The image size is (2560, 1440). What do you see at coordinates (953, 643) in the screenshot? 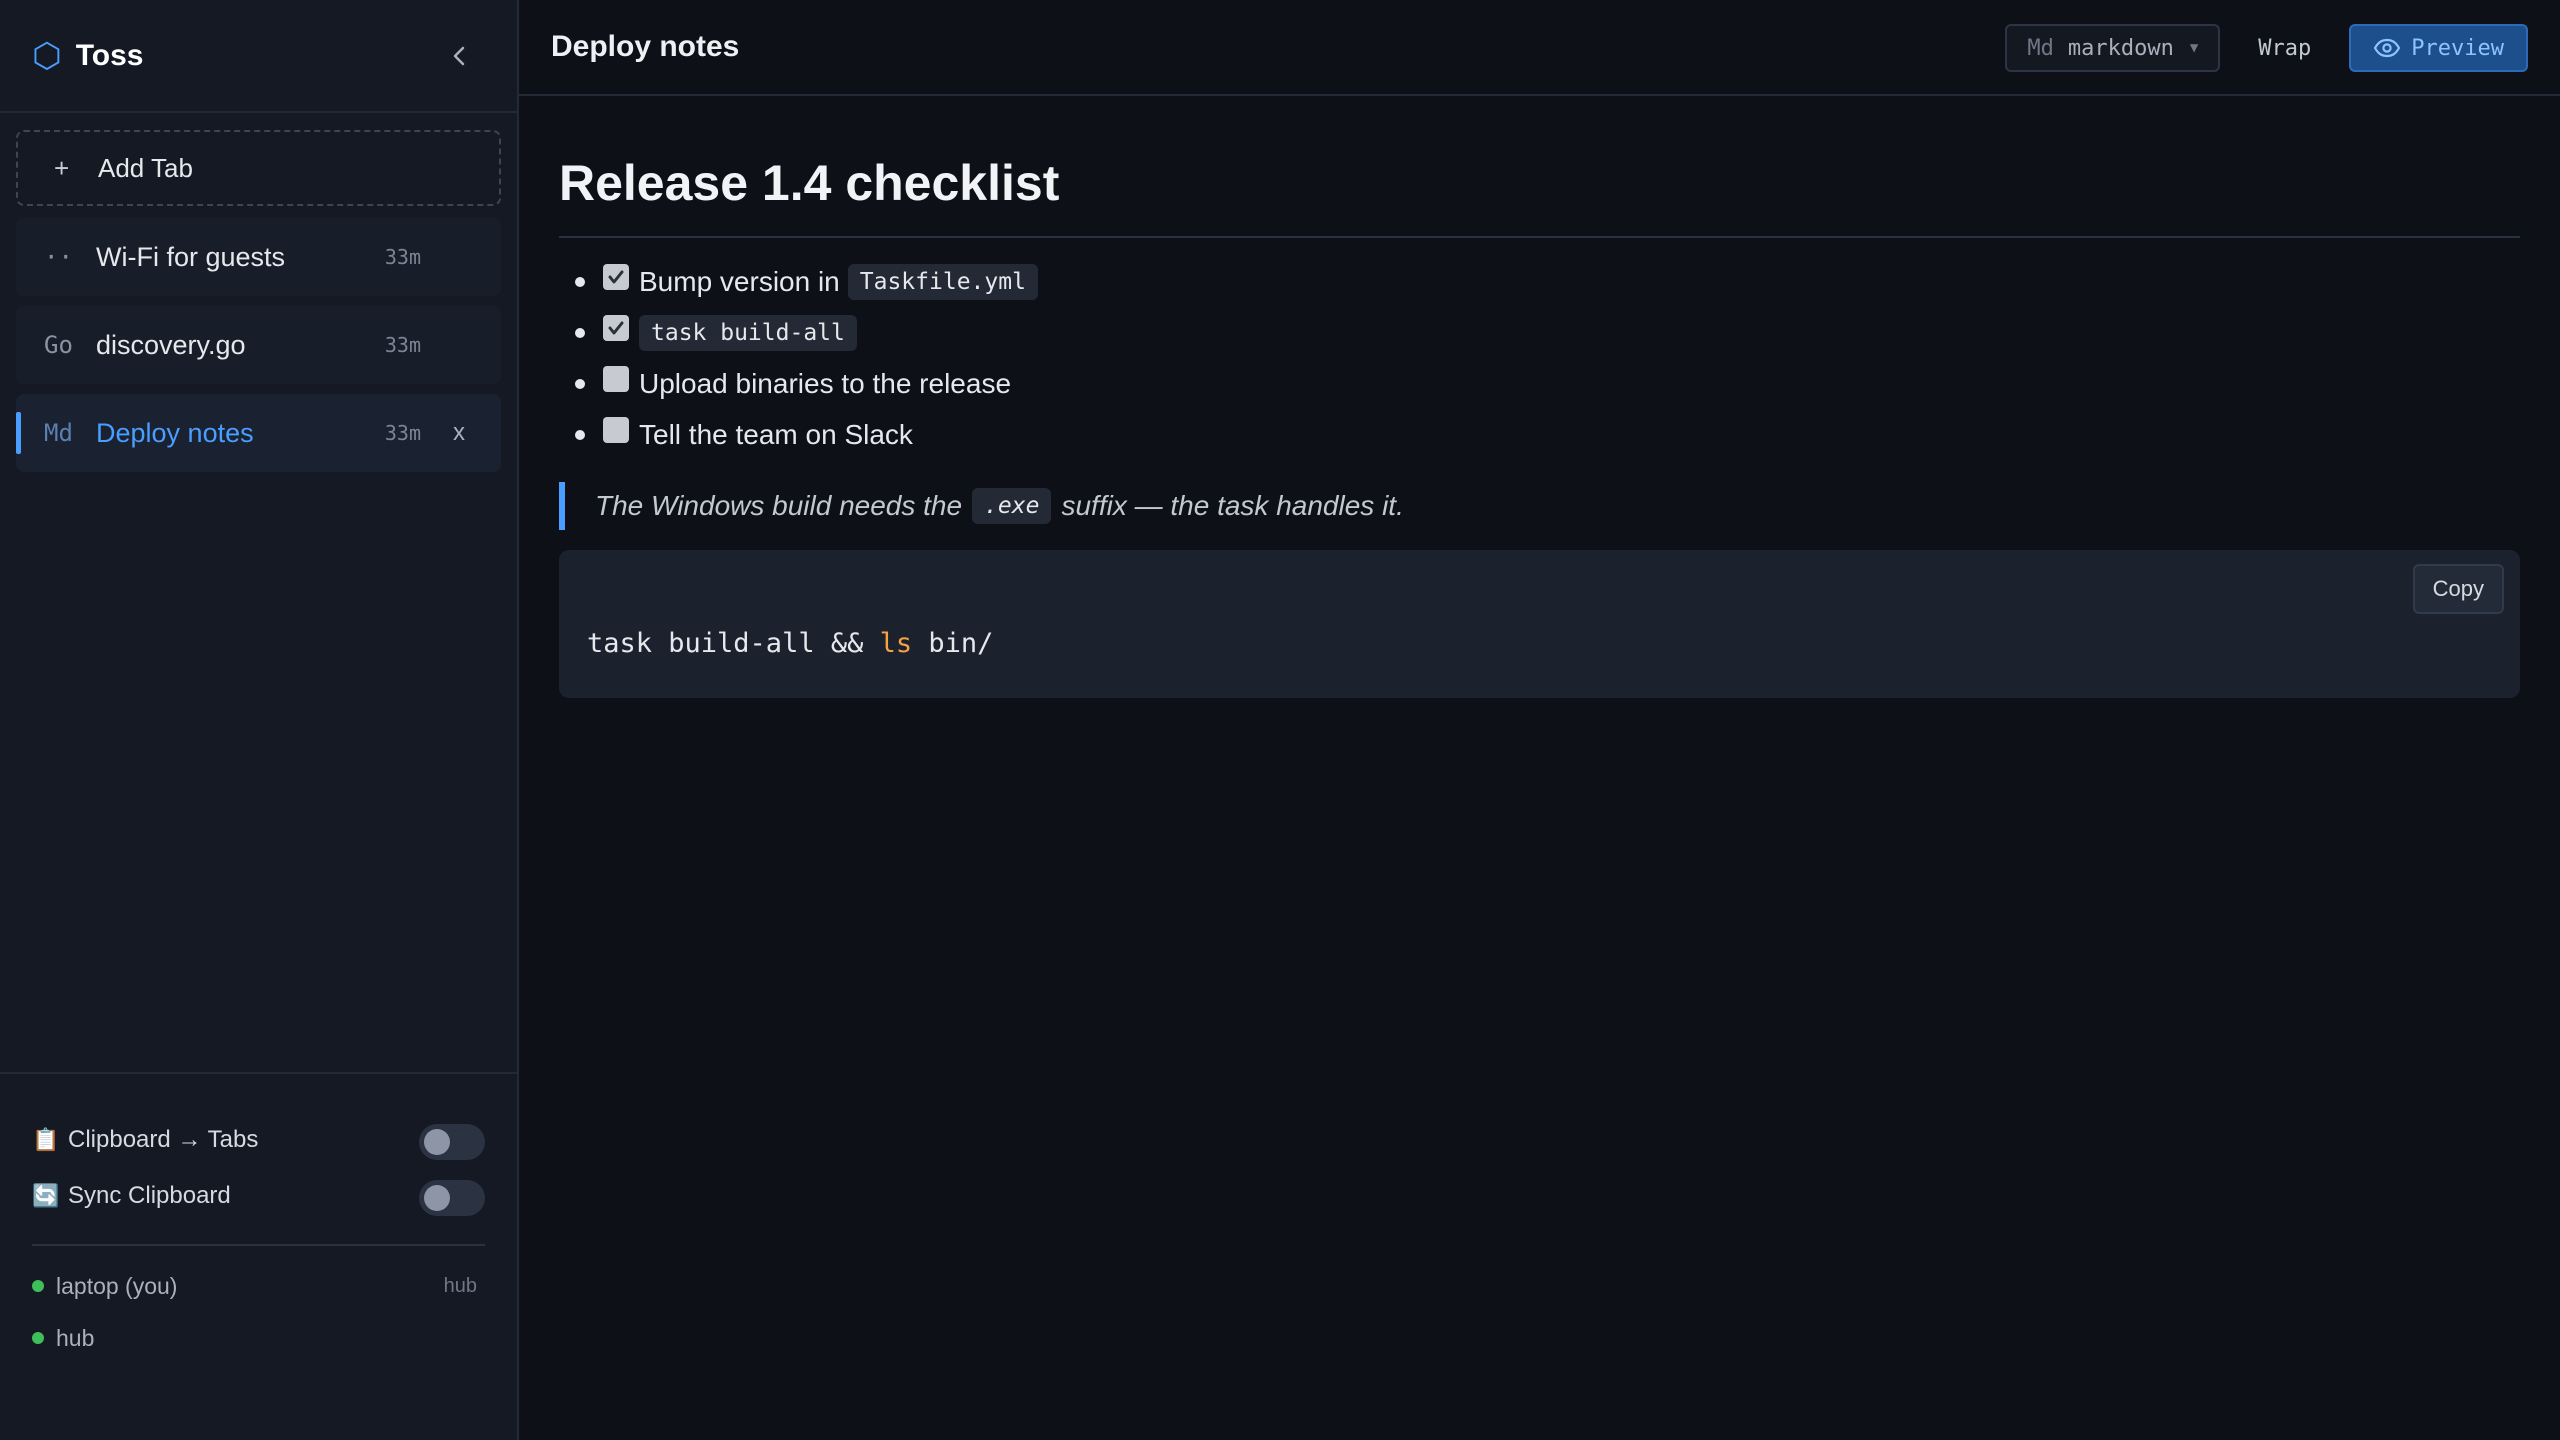
I see `code-token: bin/` at bounding box center [953, 643].